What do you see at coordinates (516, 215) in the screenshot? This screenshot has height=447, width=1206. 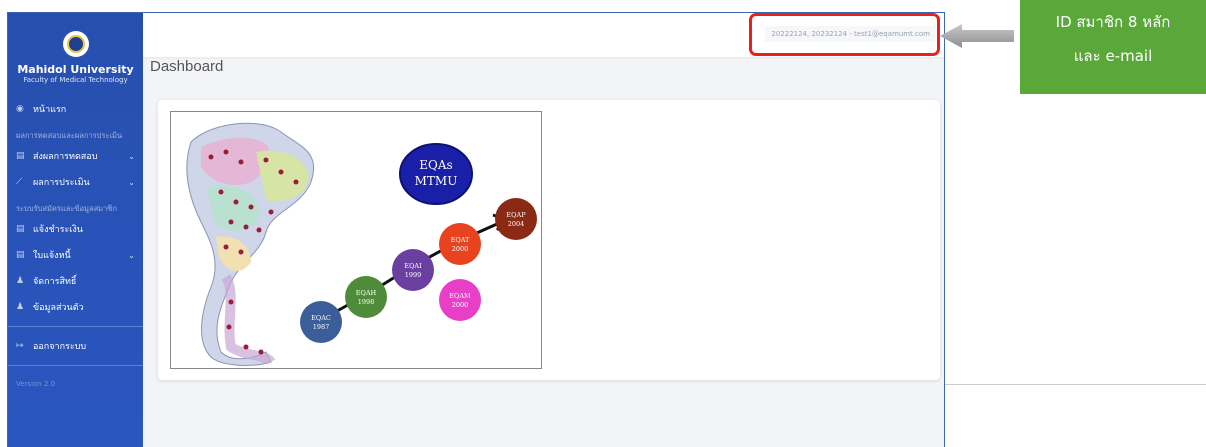 I see `svg-text: EQAP` at bounding box center [516, 215].